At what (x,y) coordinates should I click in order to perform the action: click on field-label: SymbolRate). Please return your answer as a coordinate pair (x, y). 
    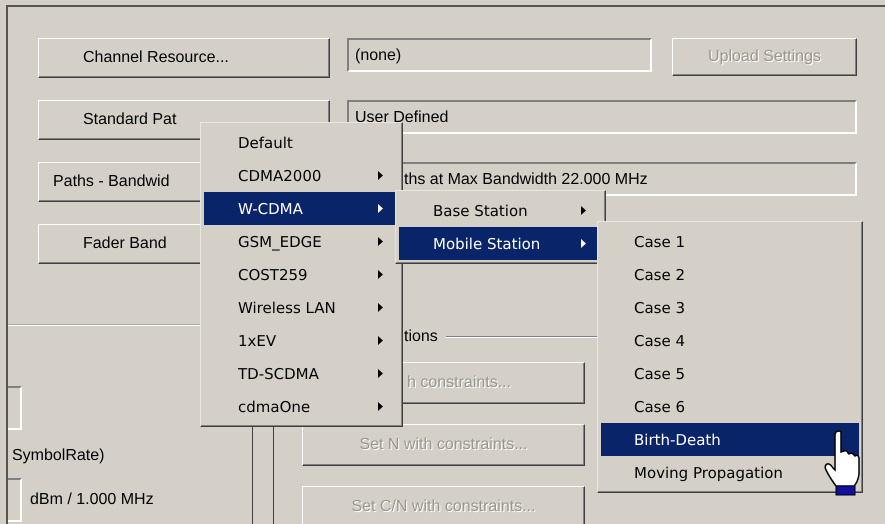
    Looking at the image, I should click on (58, 456).